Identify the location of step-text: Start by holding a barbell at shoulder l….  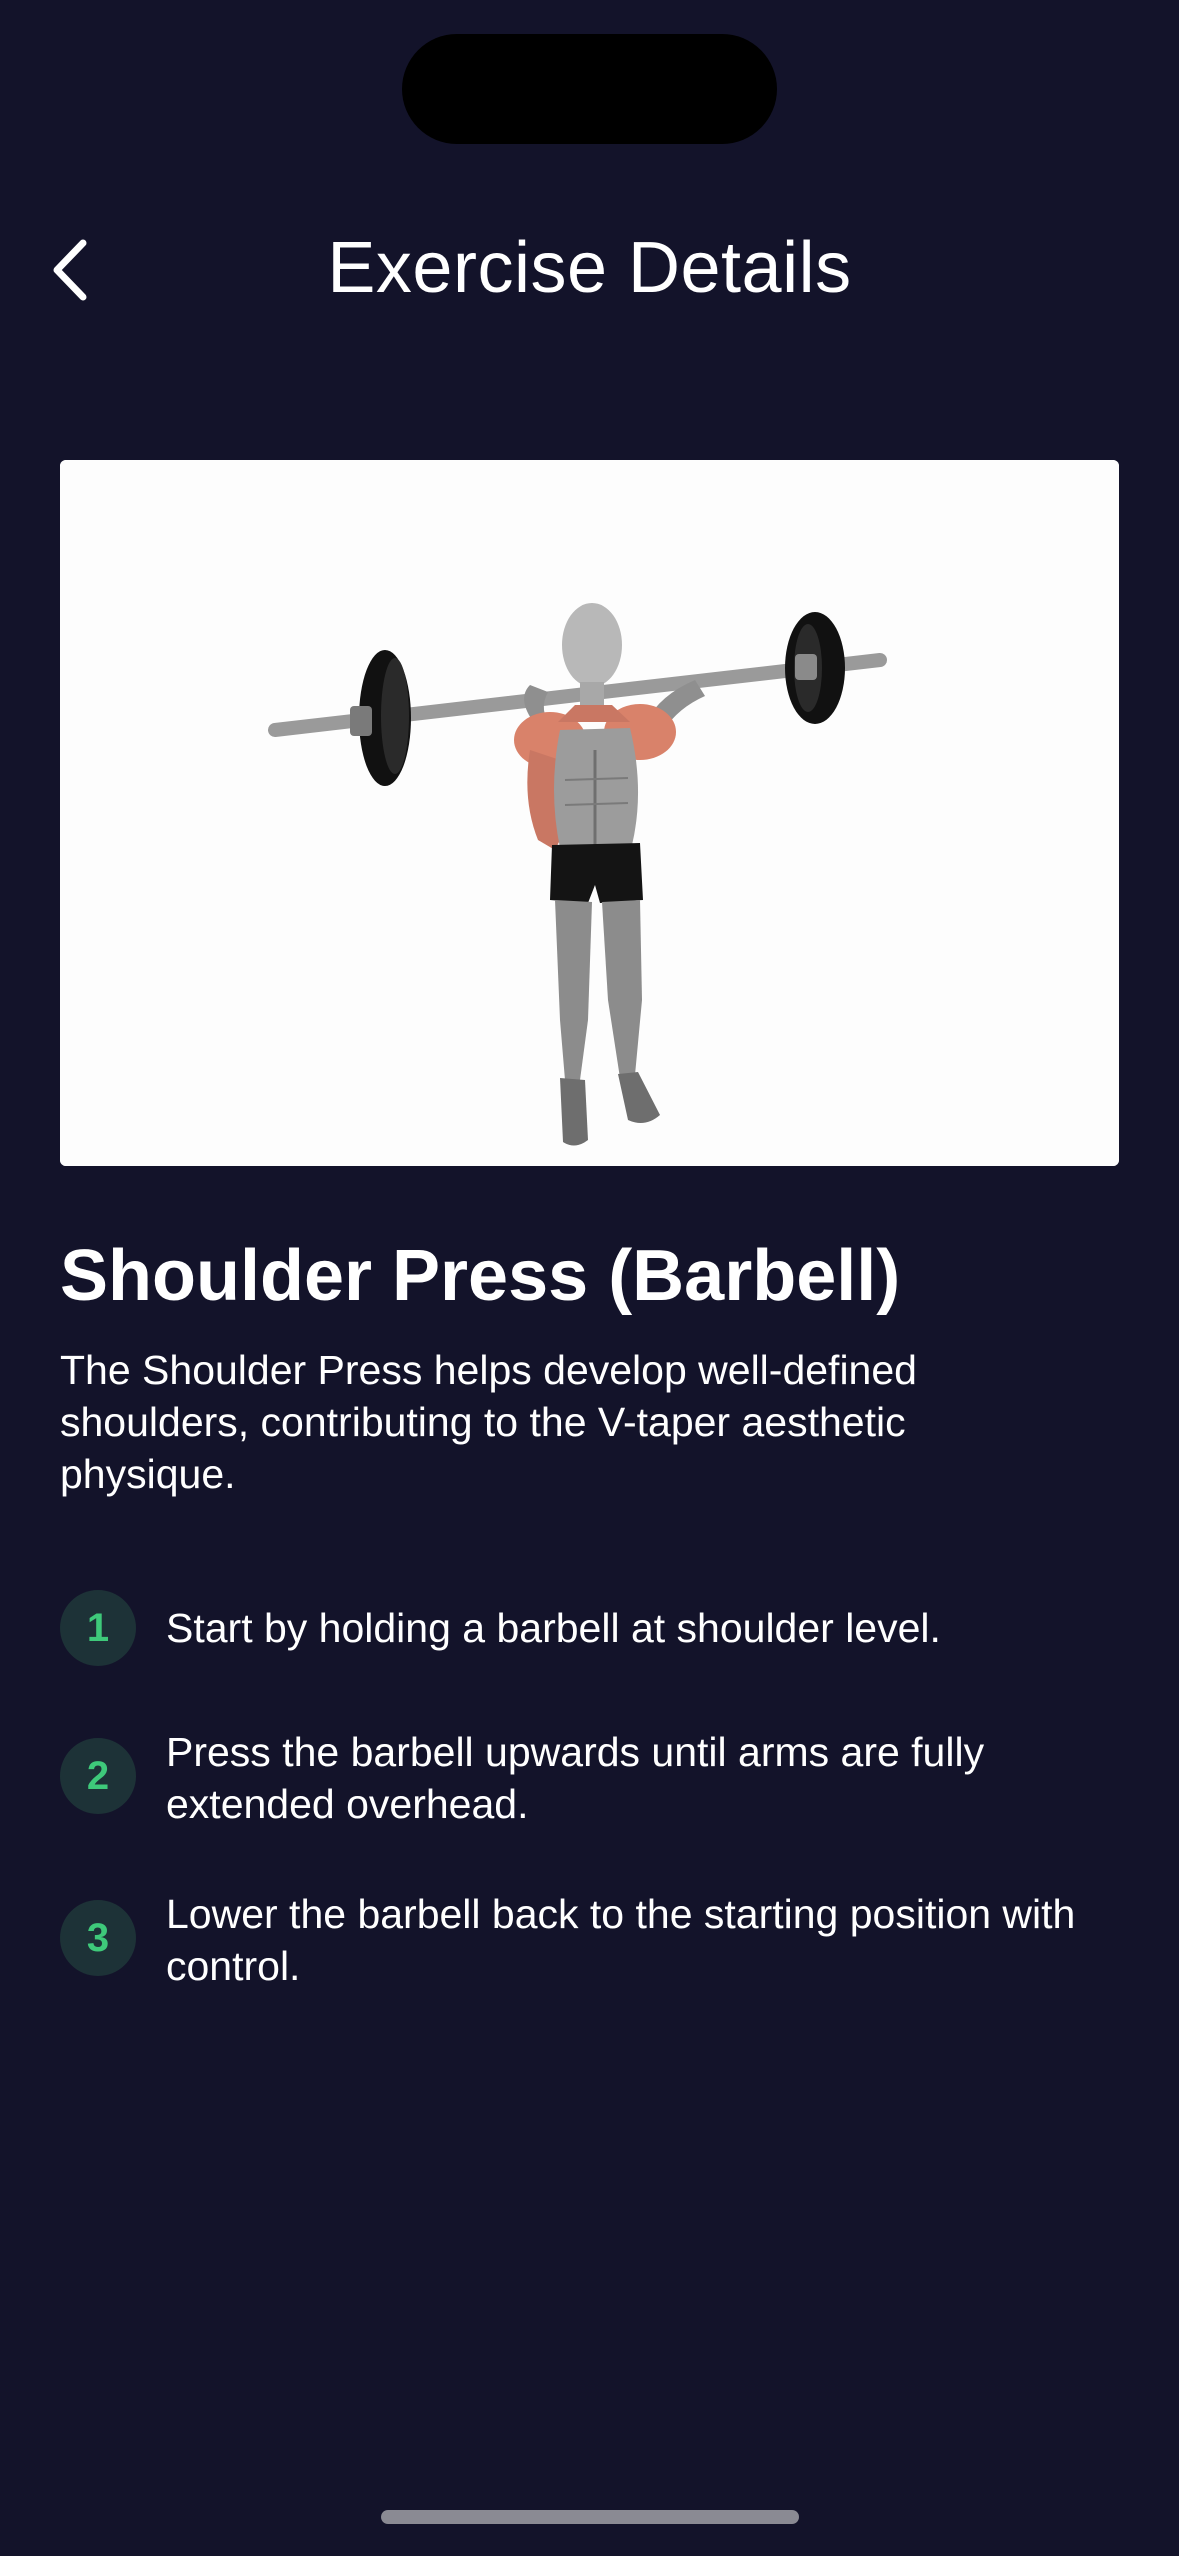
(553, 1628).